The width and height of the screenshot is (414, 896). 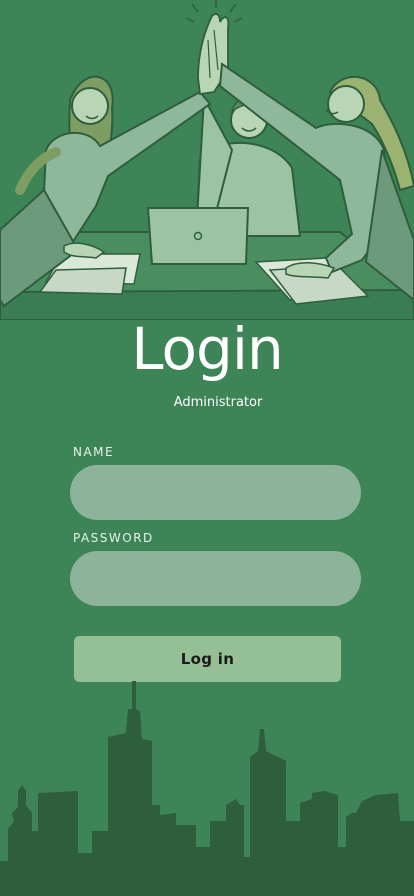 What do you see at coordinates (207, 349) in the screenshot?
I see `page-title: Login` at bounding box center [207, 349].